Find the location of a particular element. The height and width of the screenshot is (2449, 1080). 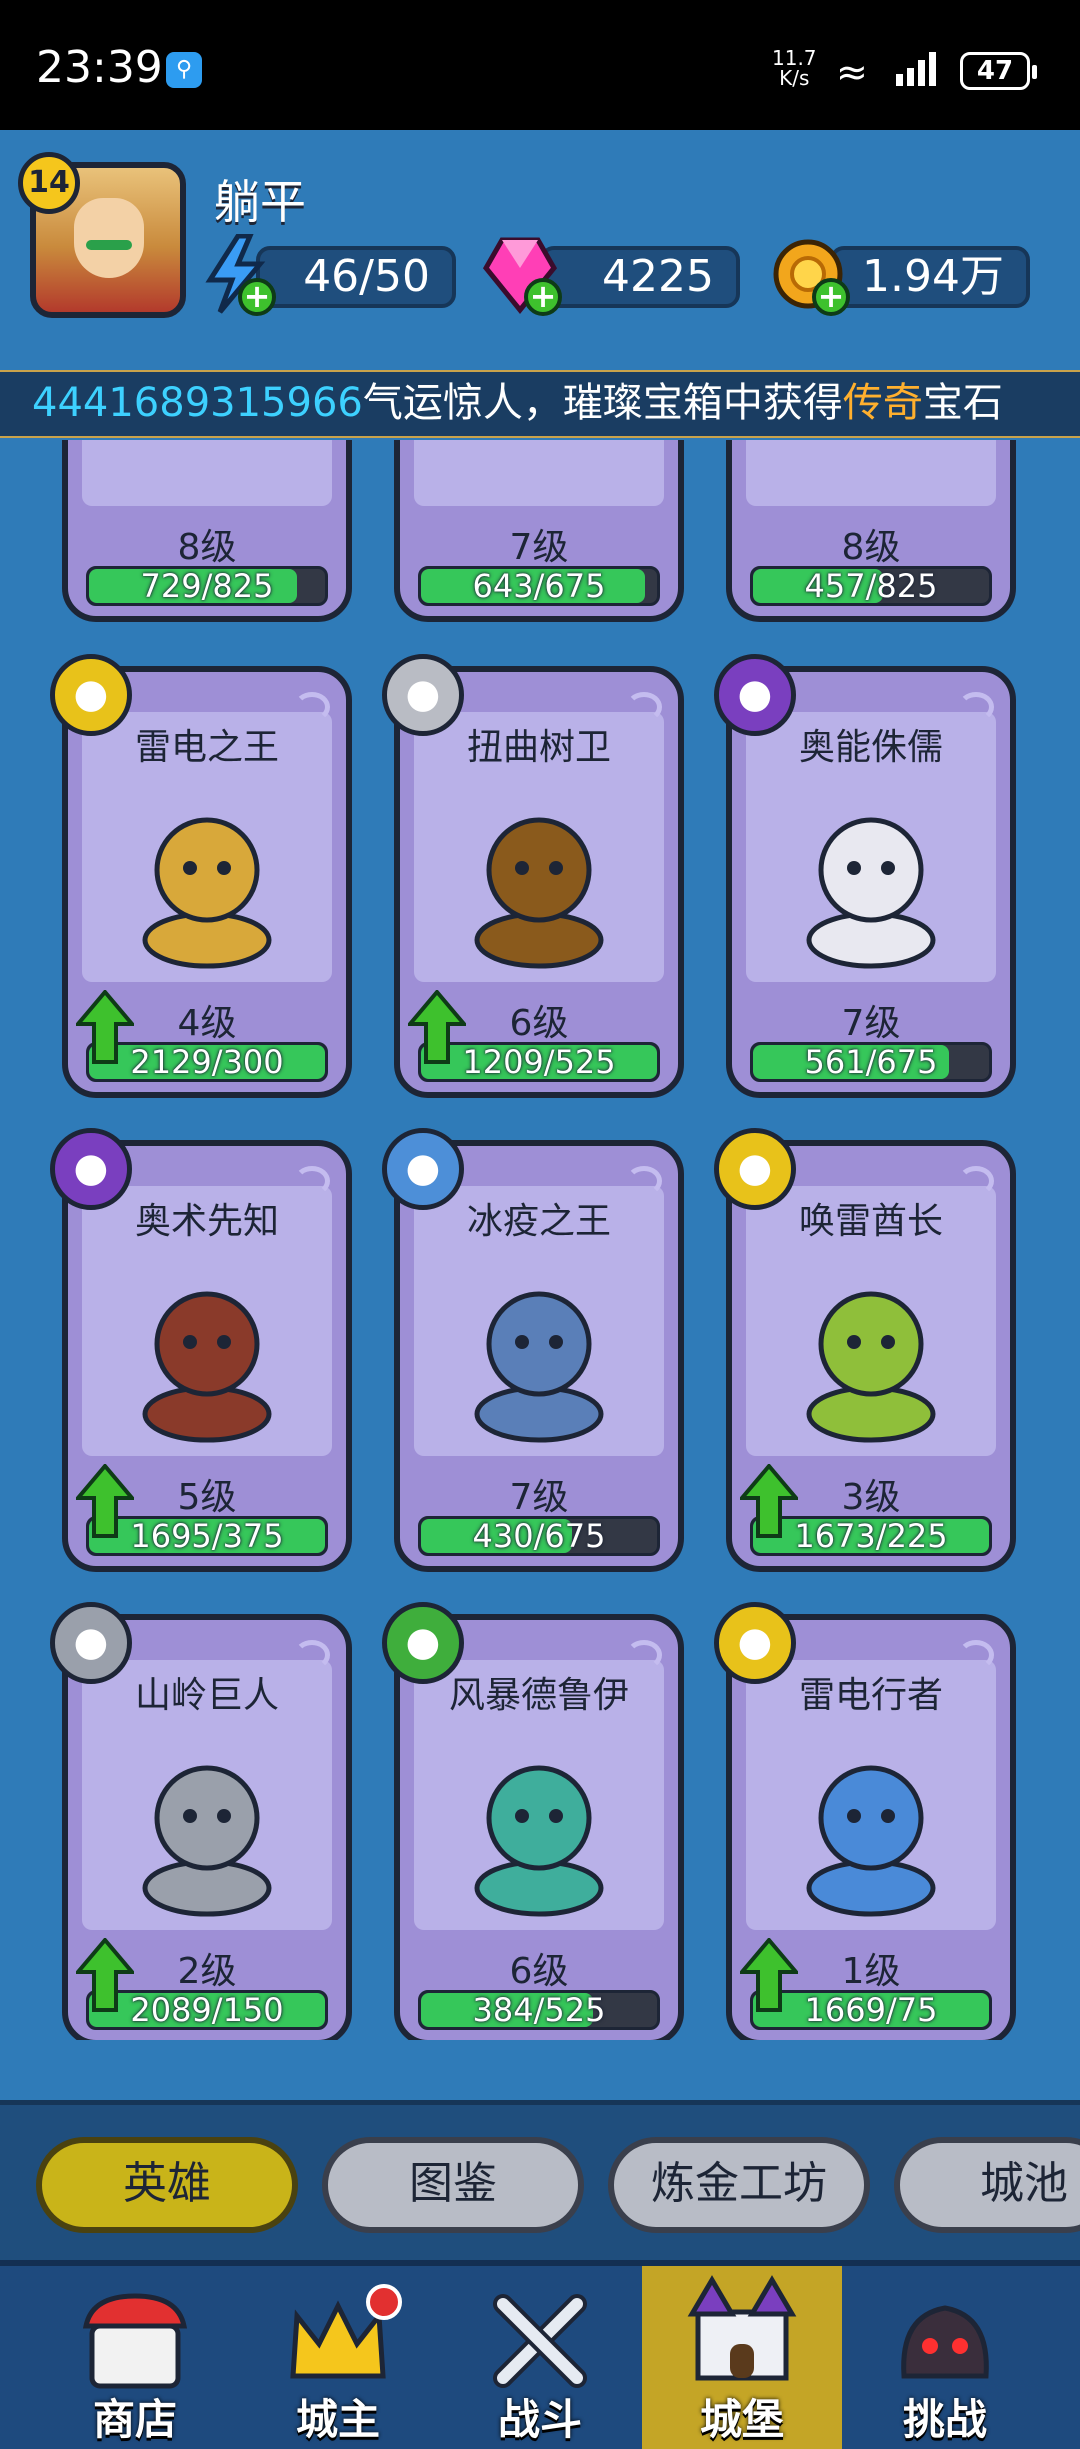

hero-level: 6级 is located at coordinates (539, 1971).